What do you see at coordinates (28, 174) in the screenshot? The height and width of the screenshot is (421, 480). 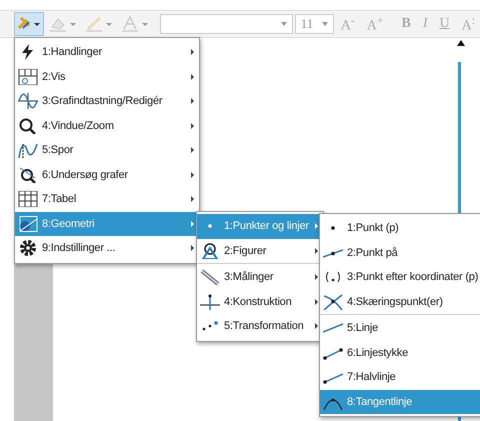 I see `magnifier-graph-icon` at bounding box center [28, 174].